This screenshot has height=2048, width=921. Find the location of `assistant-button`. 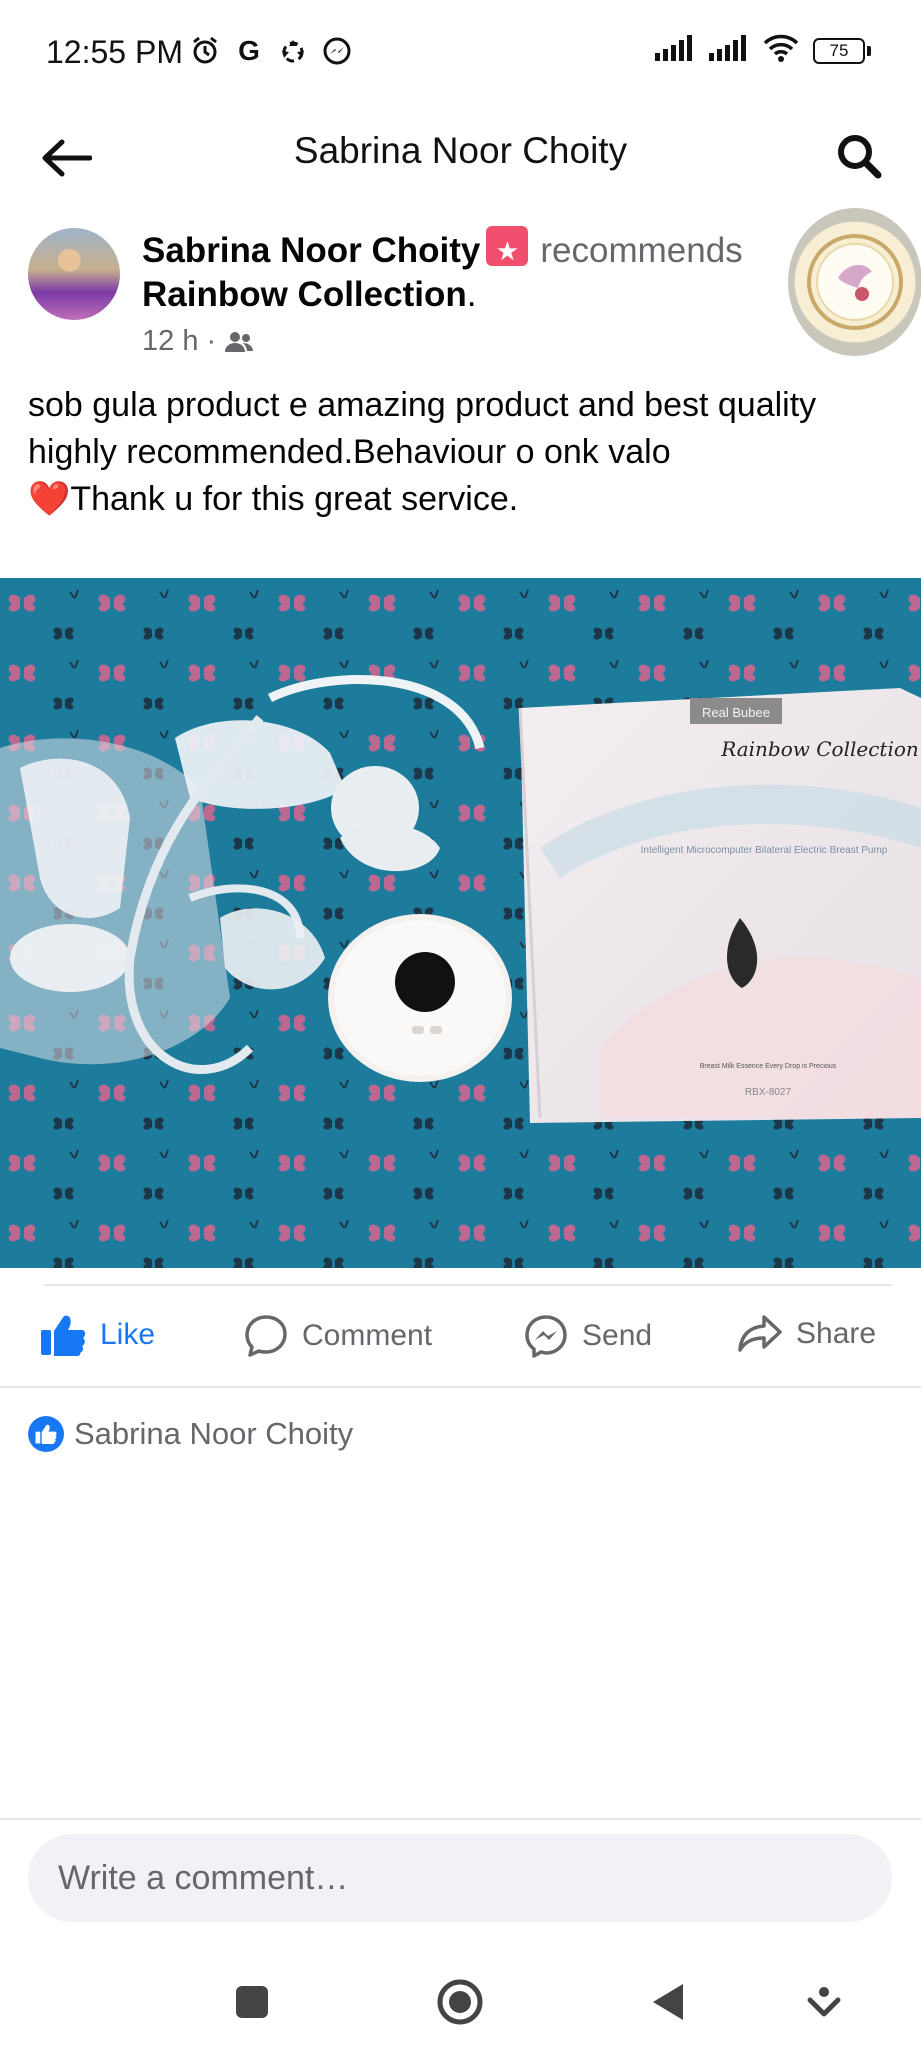

assistant-button is located at coordinates (824, 2002).